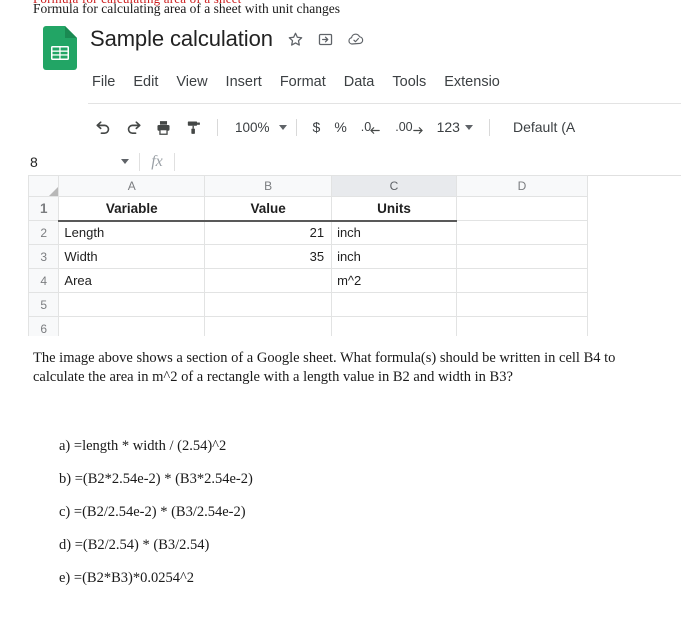  Describe the element at coordinates (83, 161) in the screenshot. I see `name-box: 8` at that location.